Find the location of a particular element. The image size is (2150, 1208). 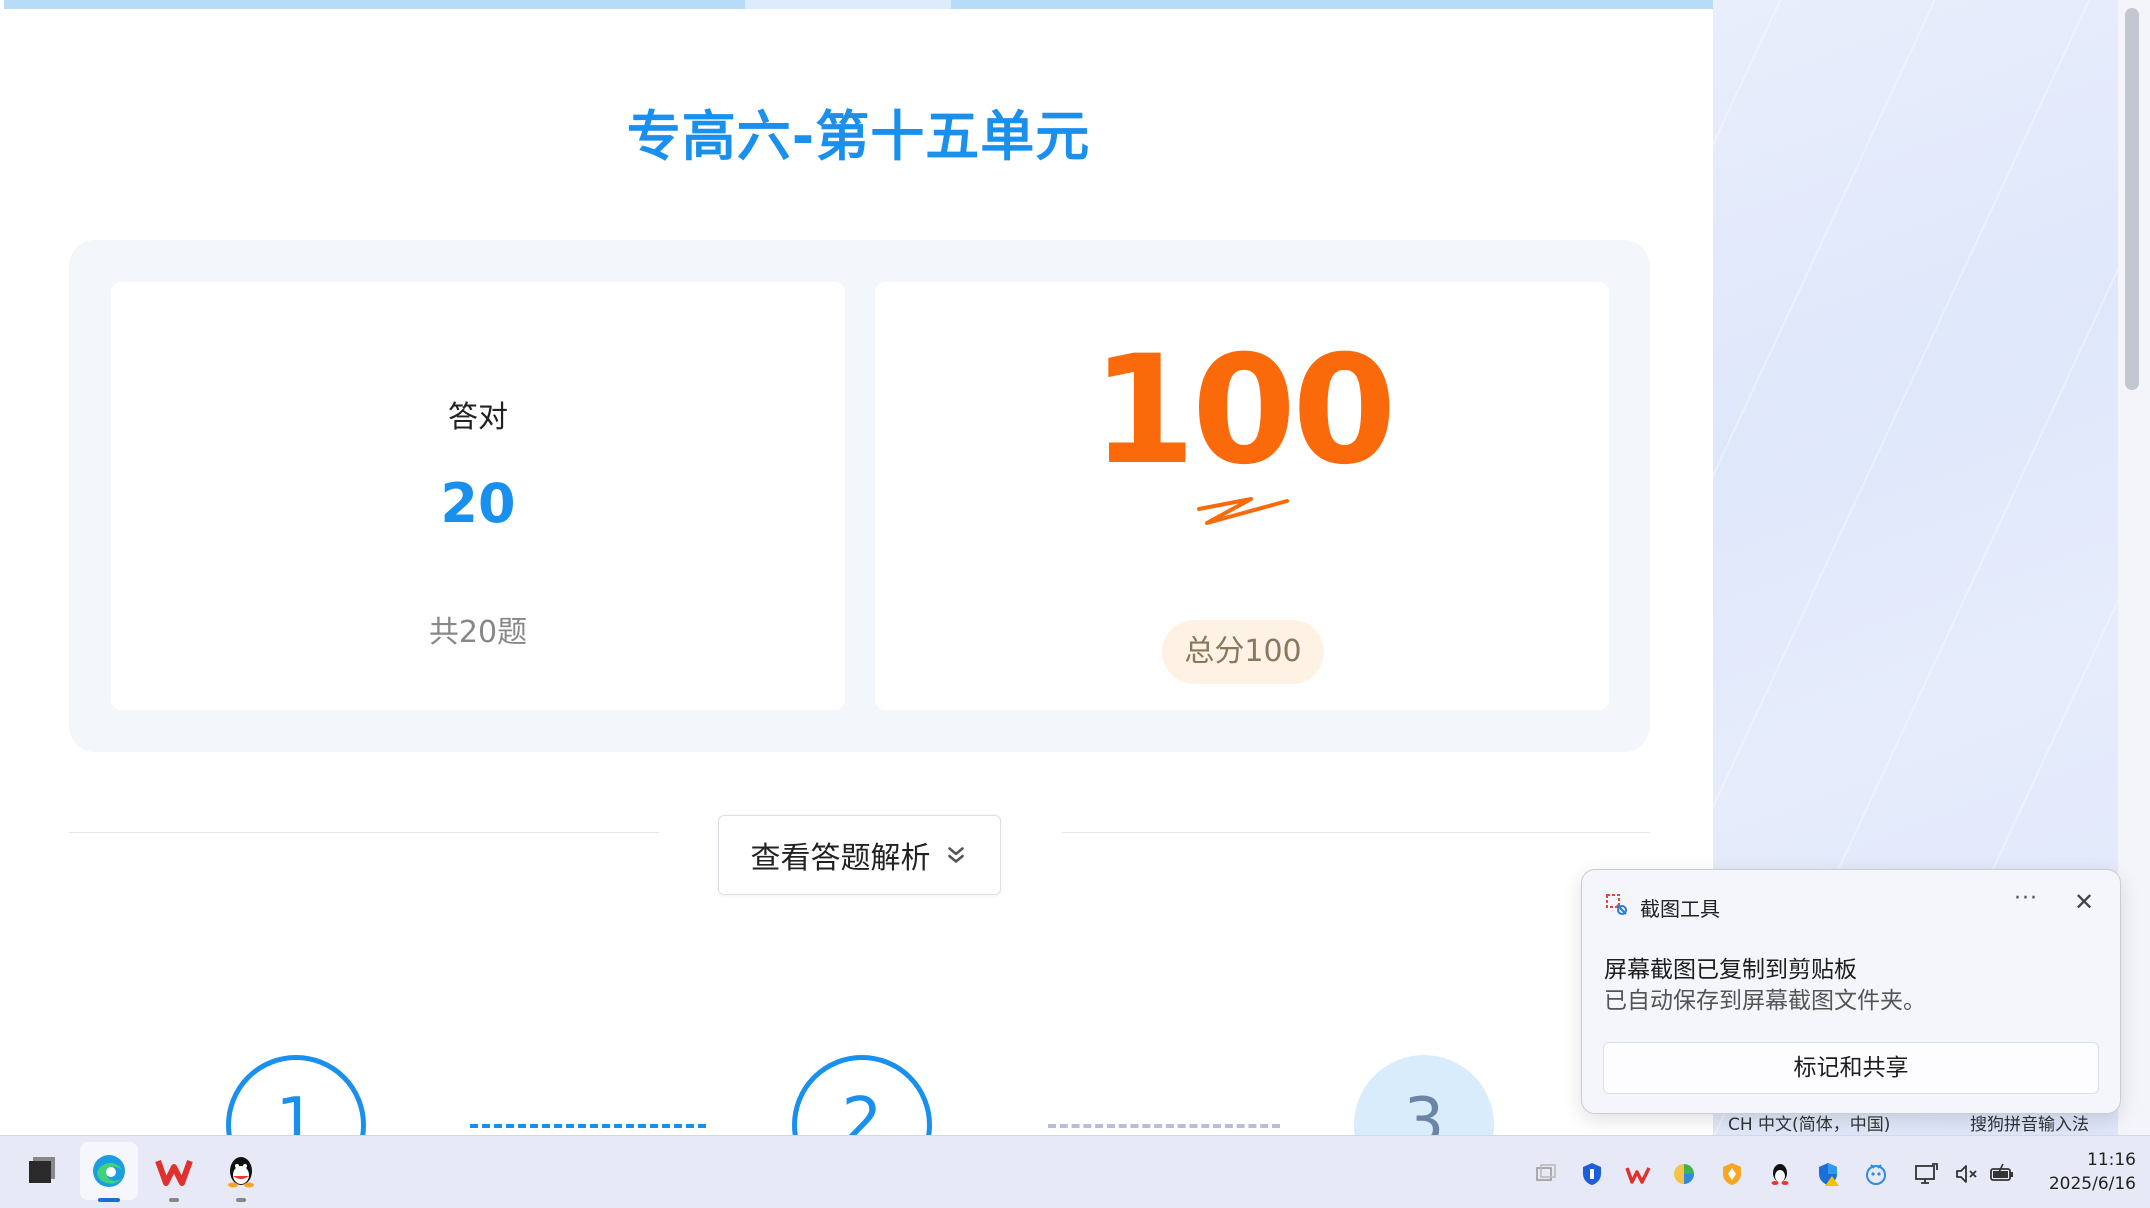

security-shield-blue-icon is located at coordinates (1592, 1174).